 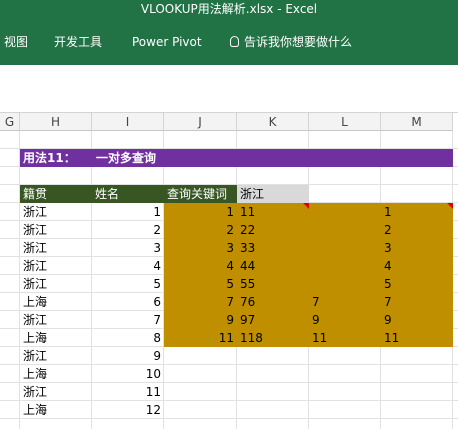 What do you see at coordinates (273, 284) in the screenshot?
I see `cell-helper-key: 55` at bounding box center [273, 284].